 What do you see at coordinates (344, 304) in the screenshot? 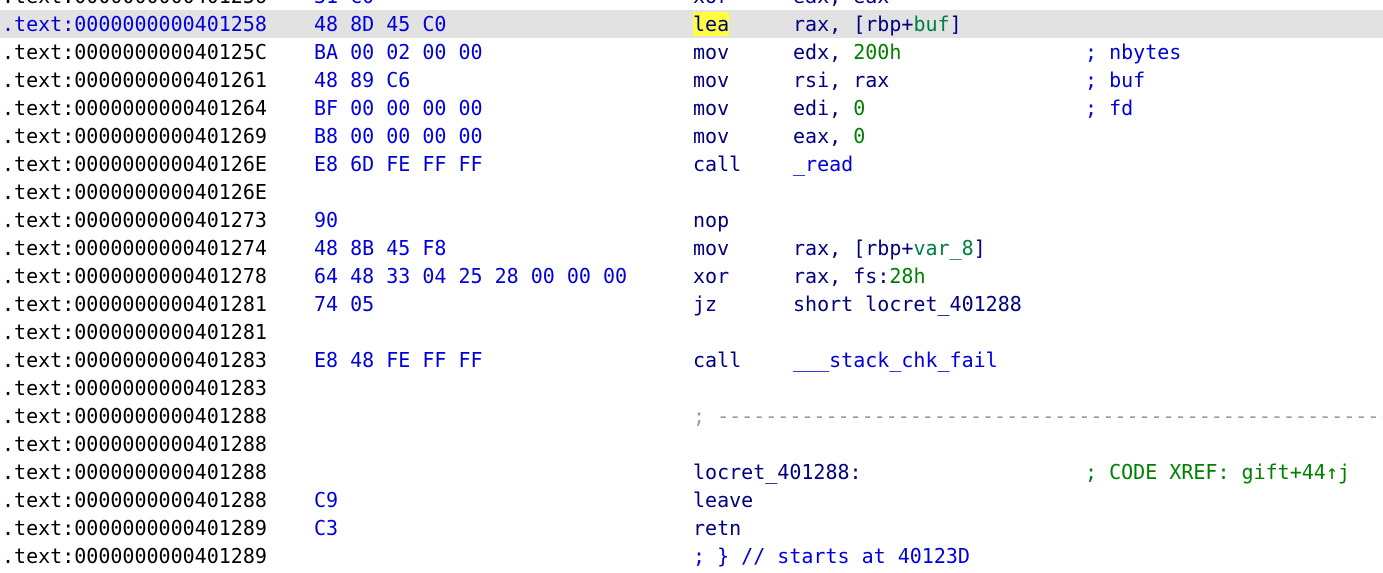
I see `row-opcode-bytes: 74 05` at bounding box center [344, 304].